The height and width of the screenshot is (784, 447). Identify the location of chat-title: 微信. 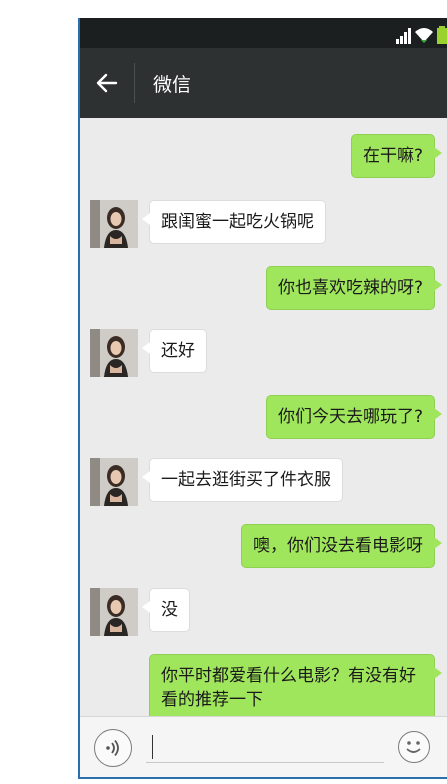
(172, 84).